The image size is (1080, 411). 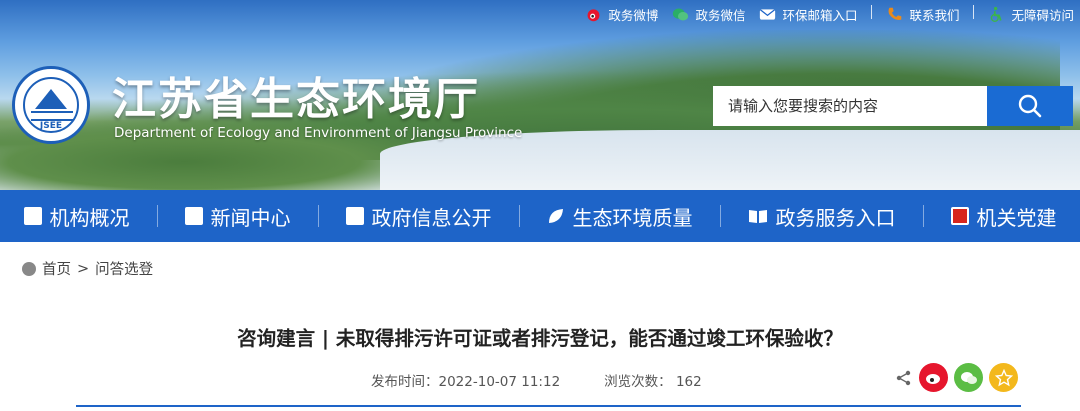 What do you see at coordinates (32, 216) in the screenshot?
I see `document-icon` at bounding box center [32, 216].